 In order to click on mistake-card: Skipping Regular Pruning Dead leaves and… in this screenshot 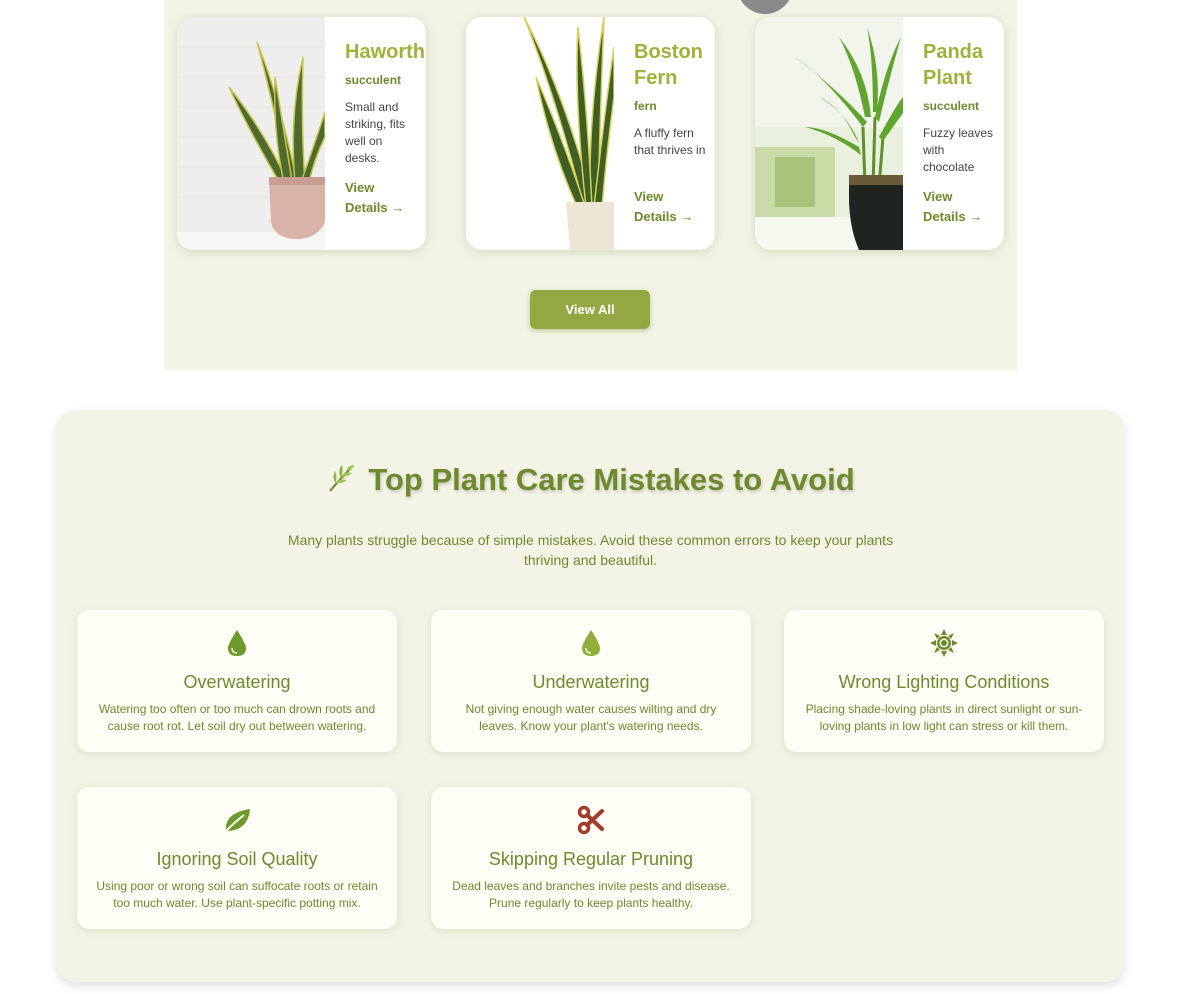, I will do `click(591, 858)`.